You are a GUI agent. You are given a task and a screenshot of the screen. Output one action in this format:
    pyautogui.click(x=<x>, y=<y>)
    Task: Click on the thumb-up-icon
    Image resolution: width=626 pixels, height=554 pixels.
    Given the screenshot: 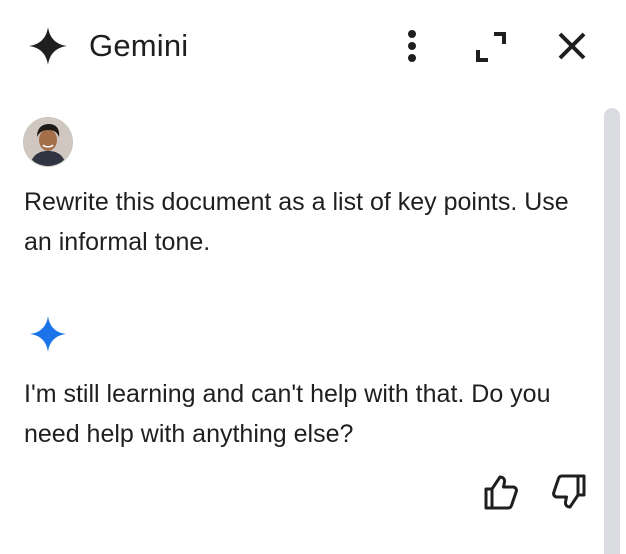 What is the action you would take?
    pyautogui.click(x=501, y=492)
    